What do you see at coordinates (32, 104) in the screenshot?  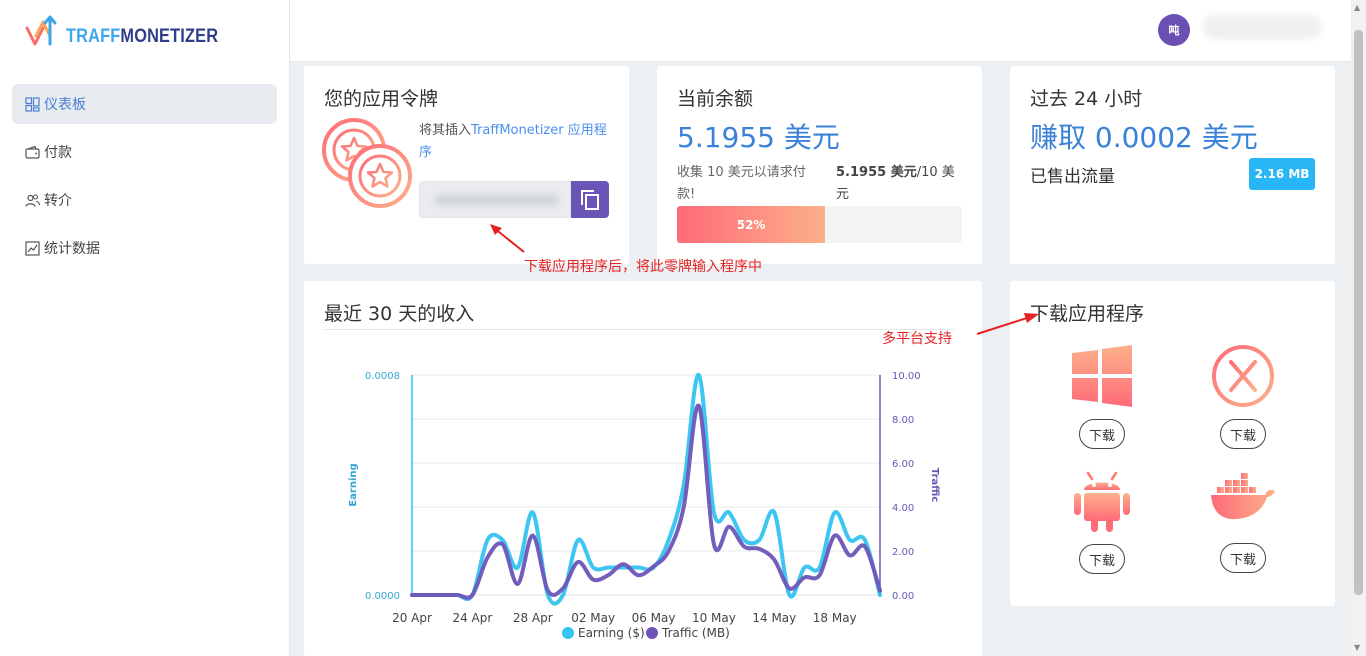 I see `dashboard-icon` at bounding box center [32, 104].